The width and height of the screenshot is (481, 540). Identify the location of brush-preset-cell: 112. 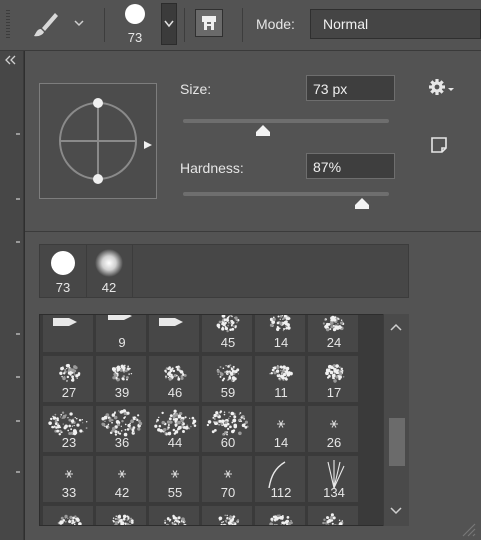
(280, 479).